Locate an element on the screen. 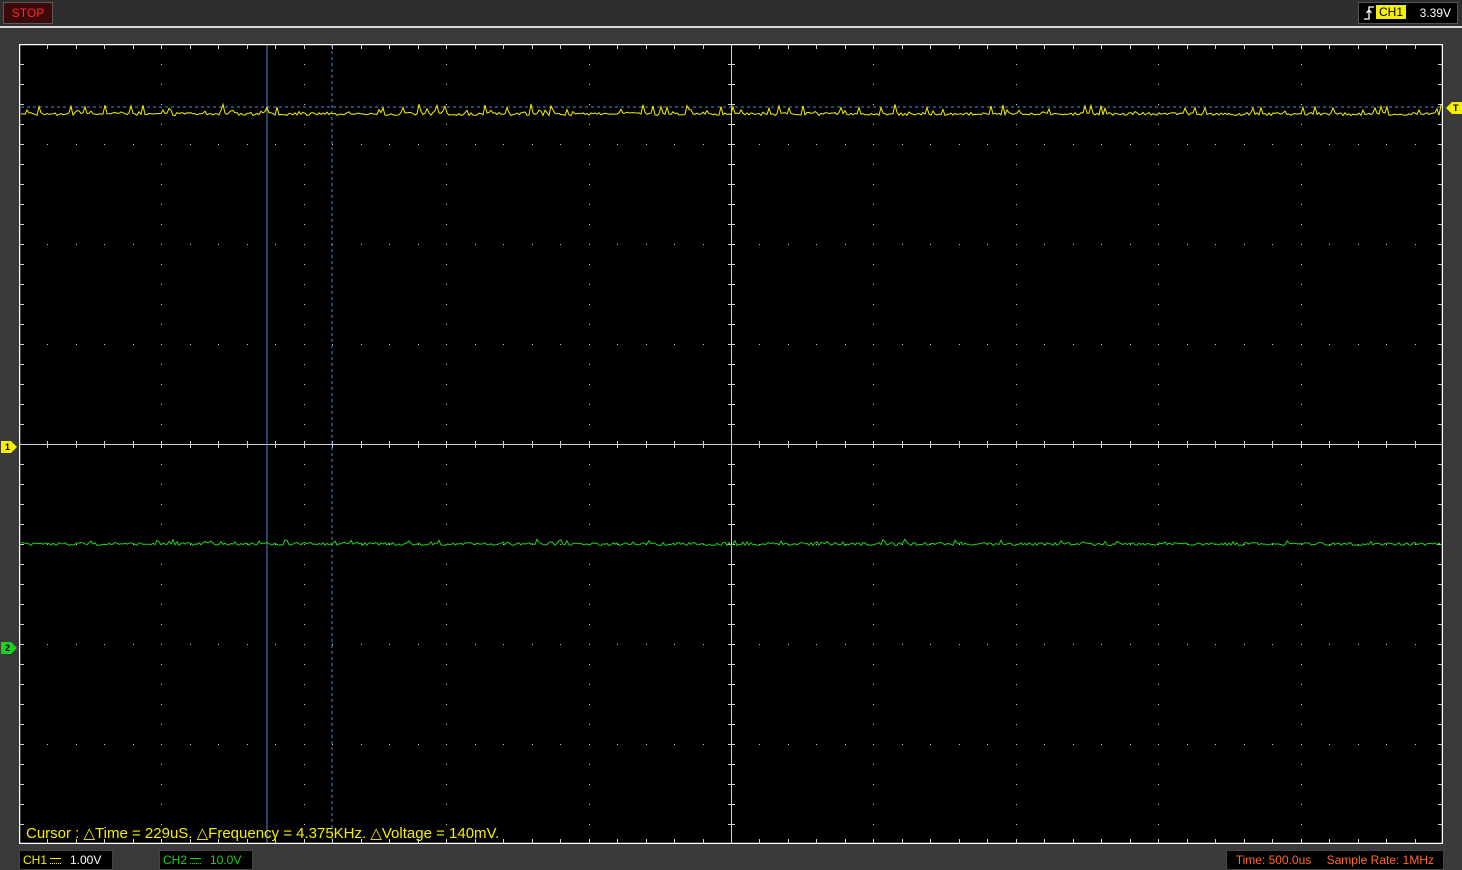 The width and height of the screenshot is (1462, 870). trigger-marker-label: T is located at coordinates (1456, 108).